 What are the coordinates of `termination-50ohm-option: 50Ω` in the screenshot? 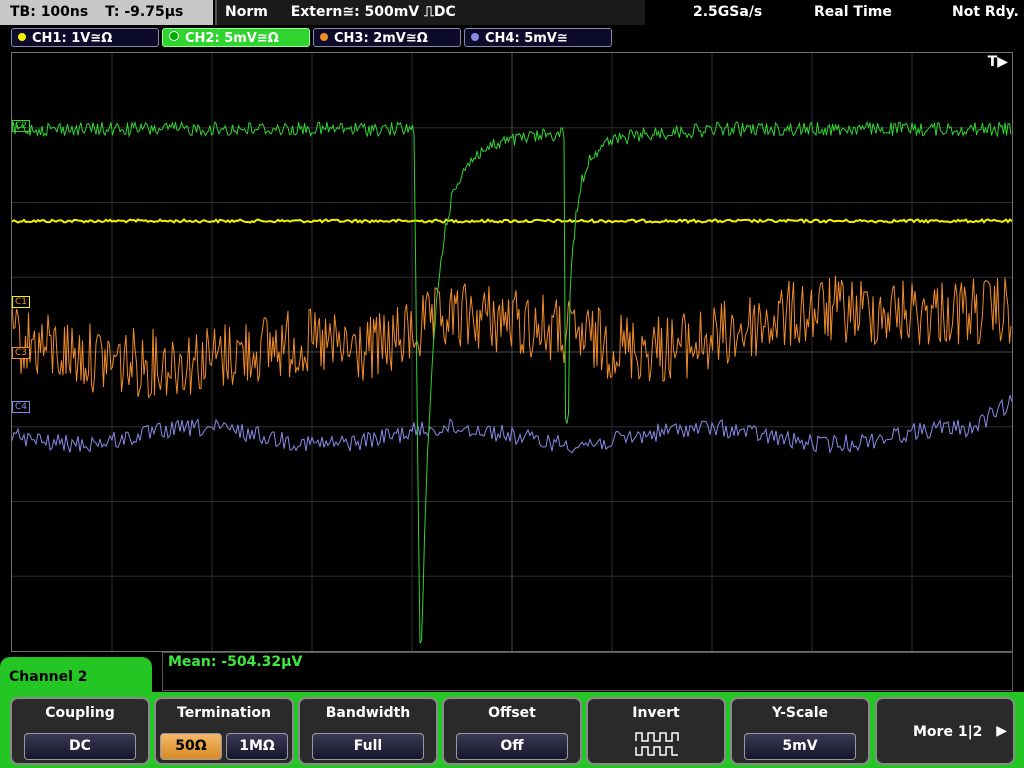 It's located at (191, 746).